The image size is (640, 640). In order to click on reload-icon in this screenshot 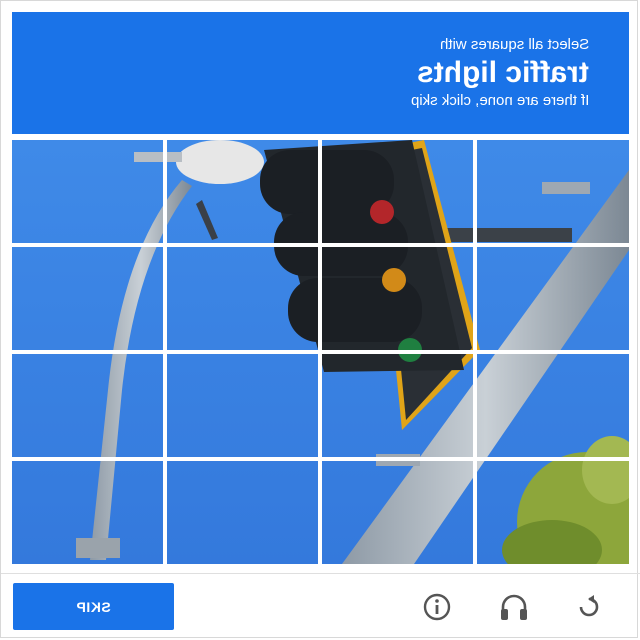, I will do `click(589, 606)`.